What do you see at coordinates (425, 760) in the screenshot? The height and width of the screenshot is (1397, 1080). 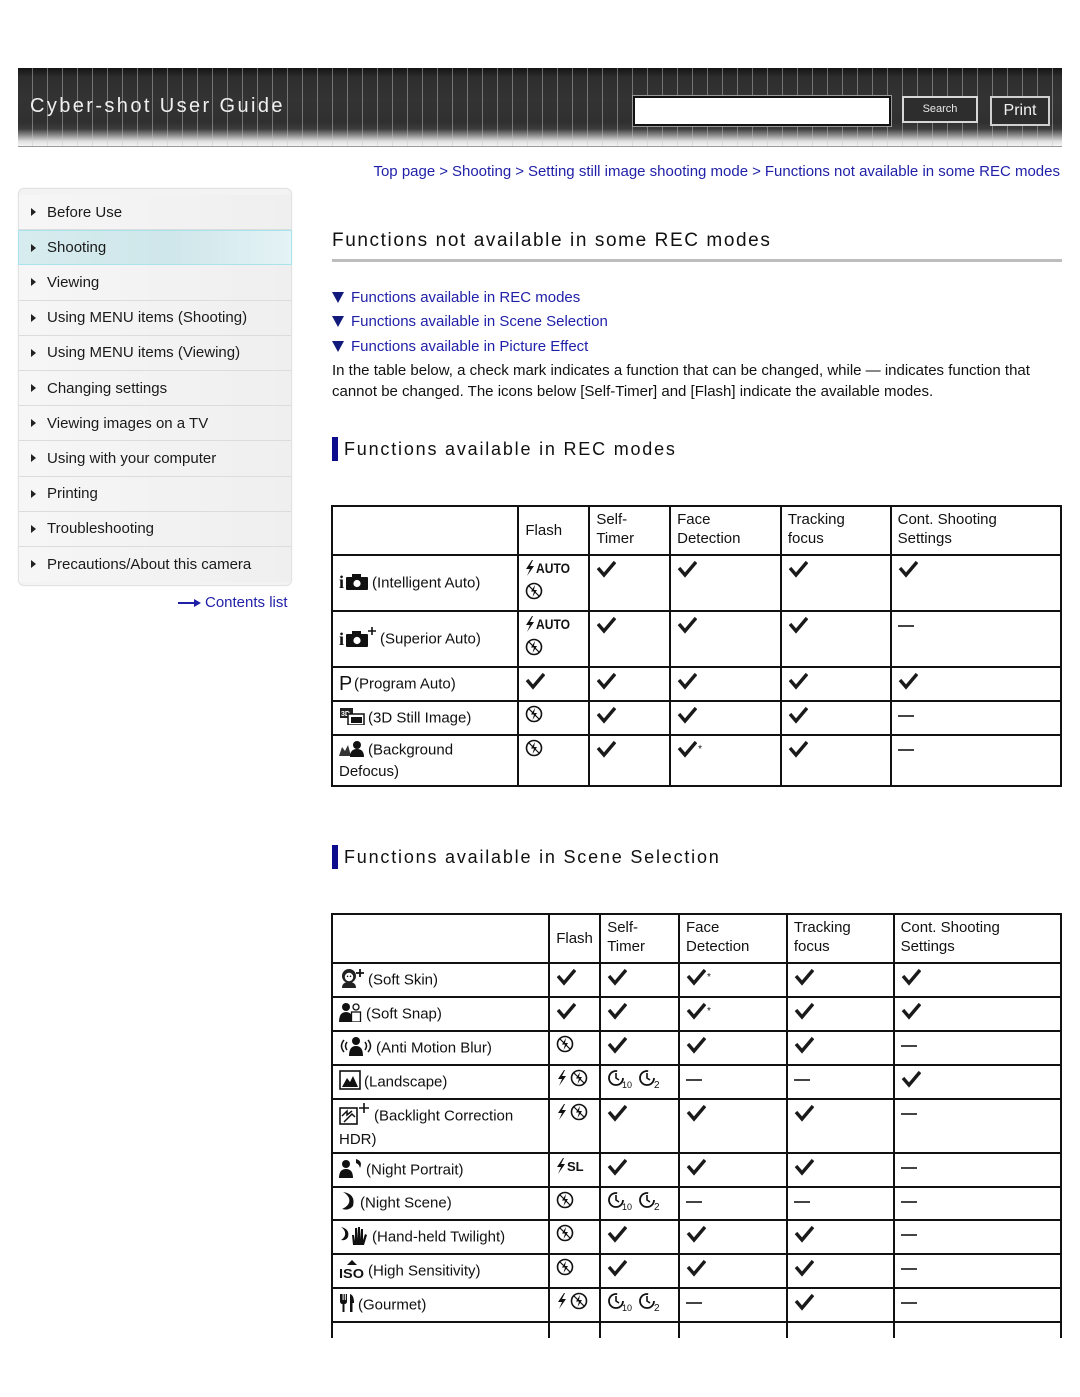 I see `mode-cell: (Background Defocus)` at bounding box center [425, 760].